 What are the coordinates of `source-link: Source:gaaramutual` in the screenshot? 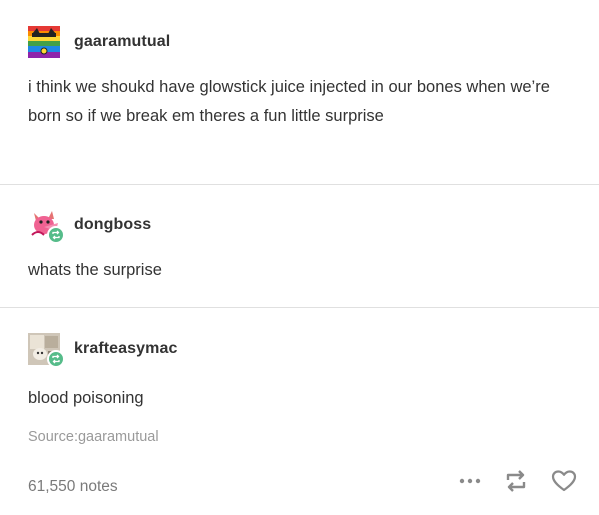 It's located at (93, 437).